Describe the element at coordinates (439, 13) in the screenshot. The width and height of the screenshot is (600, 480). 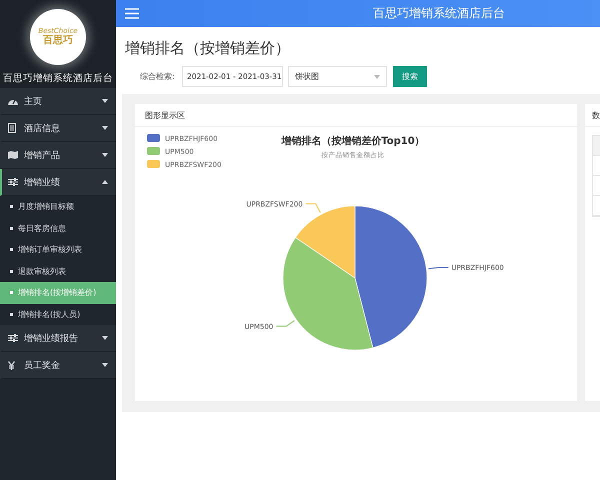
I see `header-title: 百思巧增销系统酒店后台` at that location.